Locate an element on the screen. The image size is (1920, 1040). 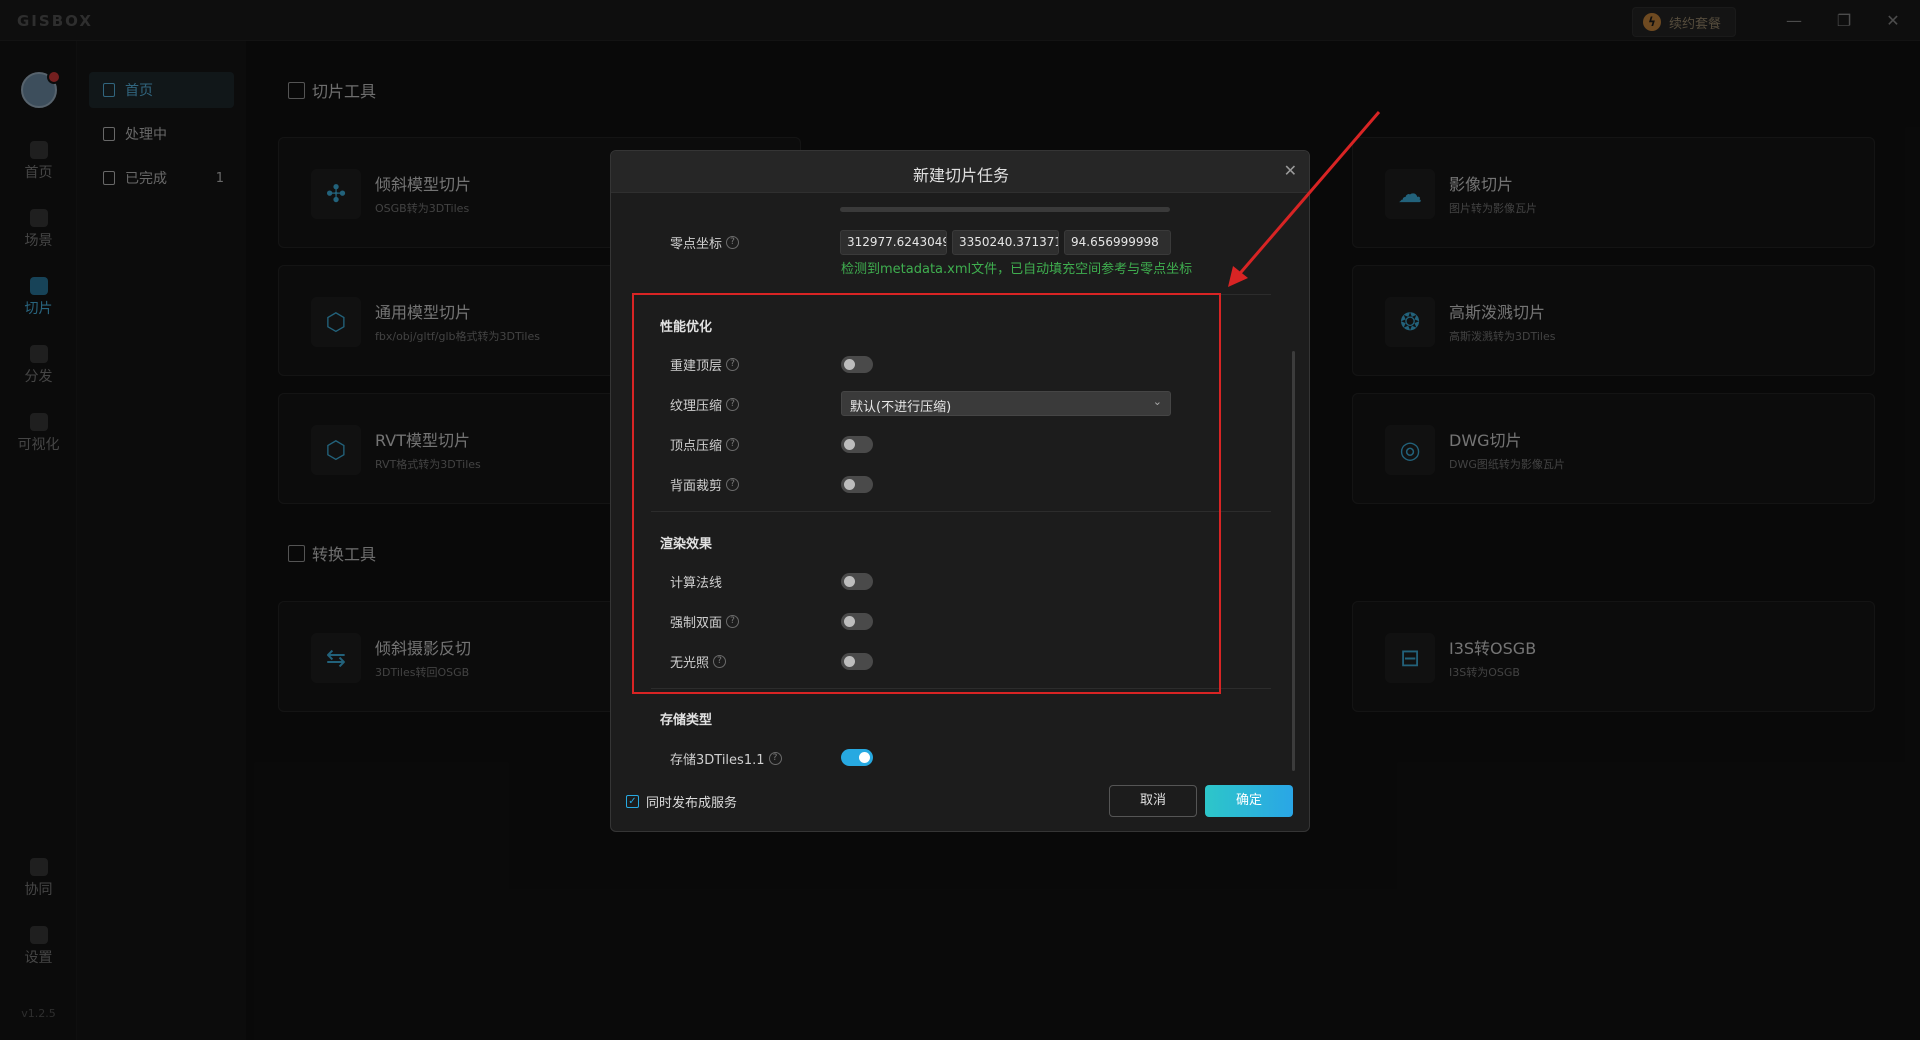
checkbox-check-icon: ✓ is located at coordinates (632, 801).